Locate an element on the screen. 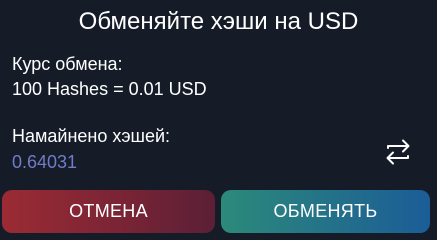 The width and height of the screenshot is (437, 240). exchange-rate-value: 100 Hashes = 0.01 USD is located at coordinates (109, 89).